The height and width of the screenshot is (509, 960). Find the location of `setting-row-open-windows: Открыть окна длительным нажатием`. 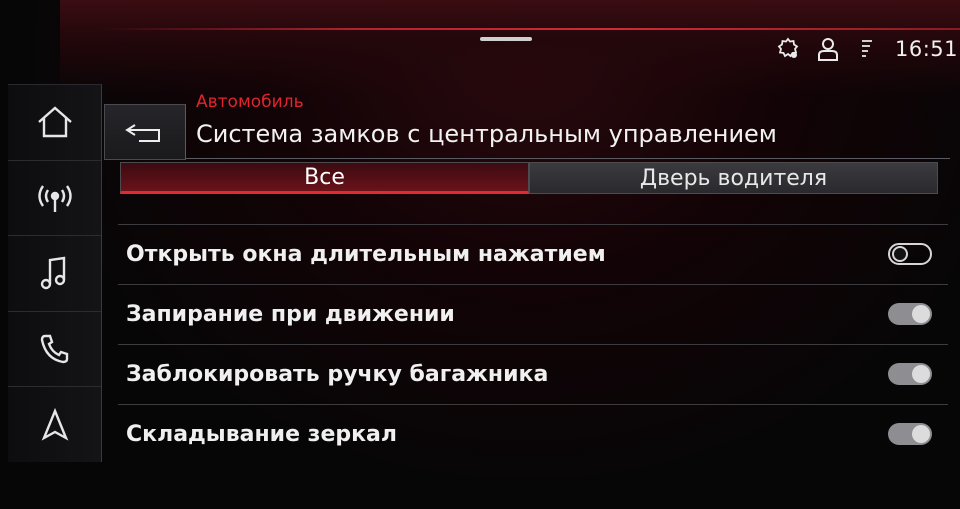

setting-row-open-windows: Открыть окна длительным нажатием is located at coordinates (533, 254).